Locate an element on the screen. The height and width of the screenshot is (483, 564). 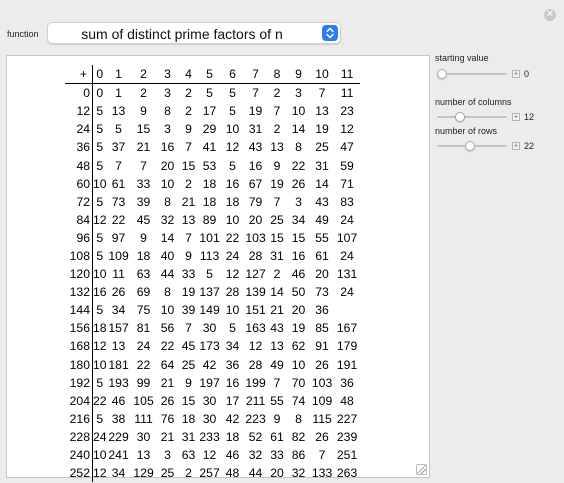
table-row: 48 5 7 7 20 15 53 5 16 9 22 31 59 is located at coordinates (212, 165).